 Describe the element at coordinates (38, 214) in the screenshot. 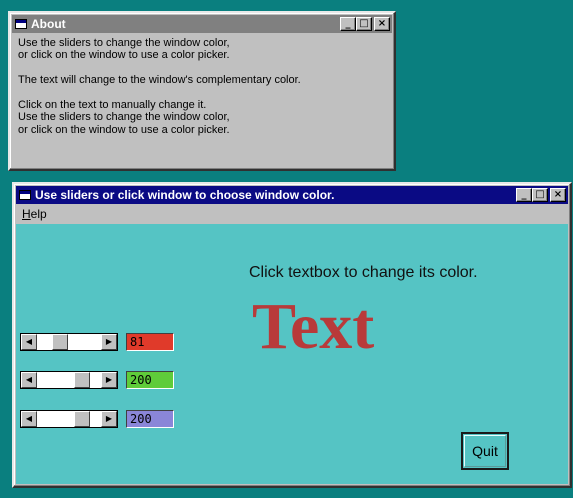

I see `menu-help-rest: elp` at that location.